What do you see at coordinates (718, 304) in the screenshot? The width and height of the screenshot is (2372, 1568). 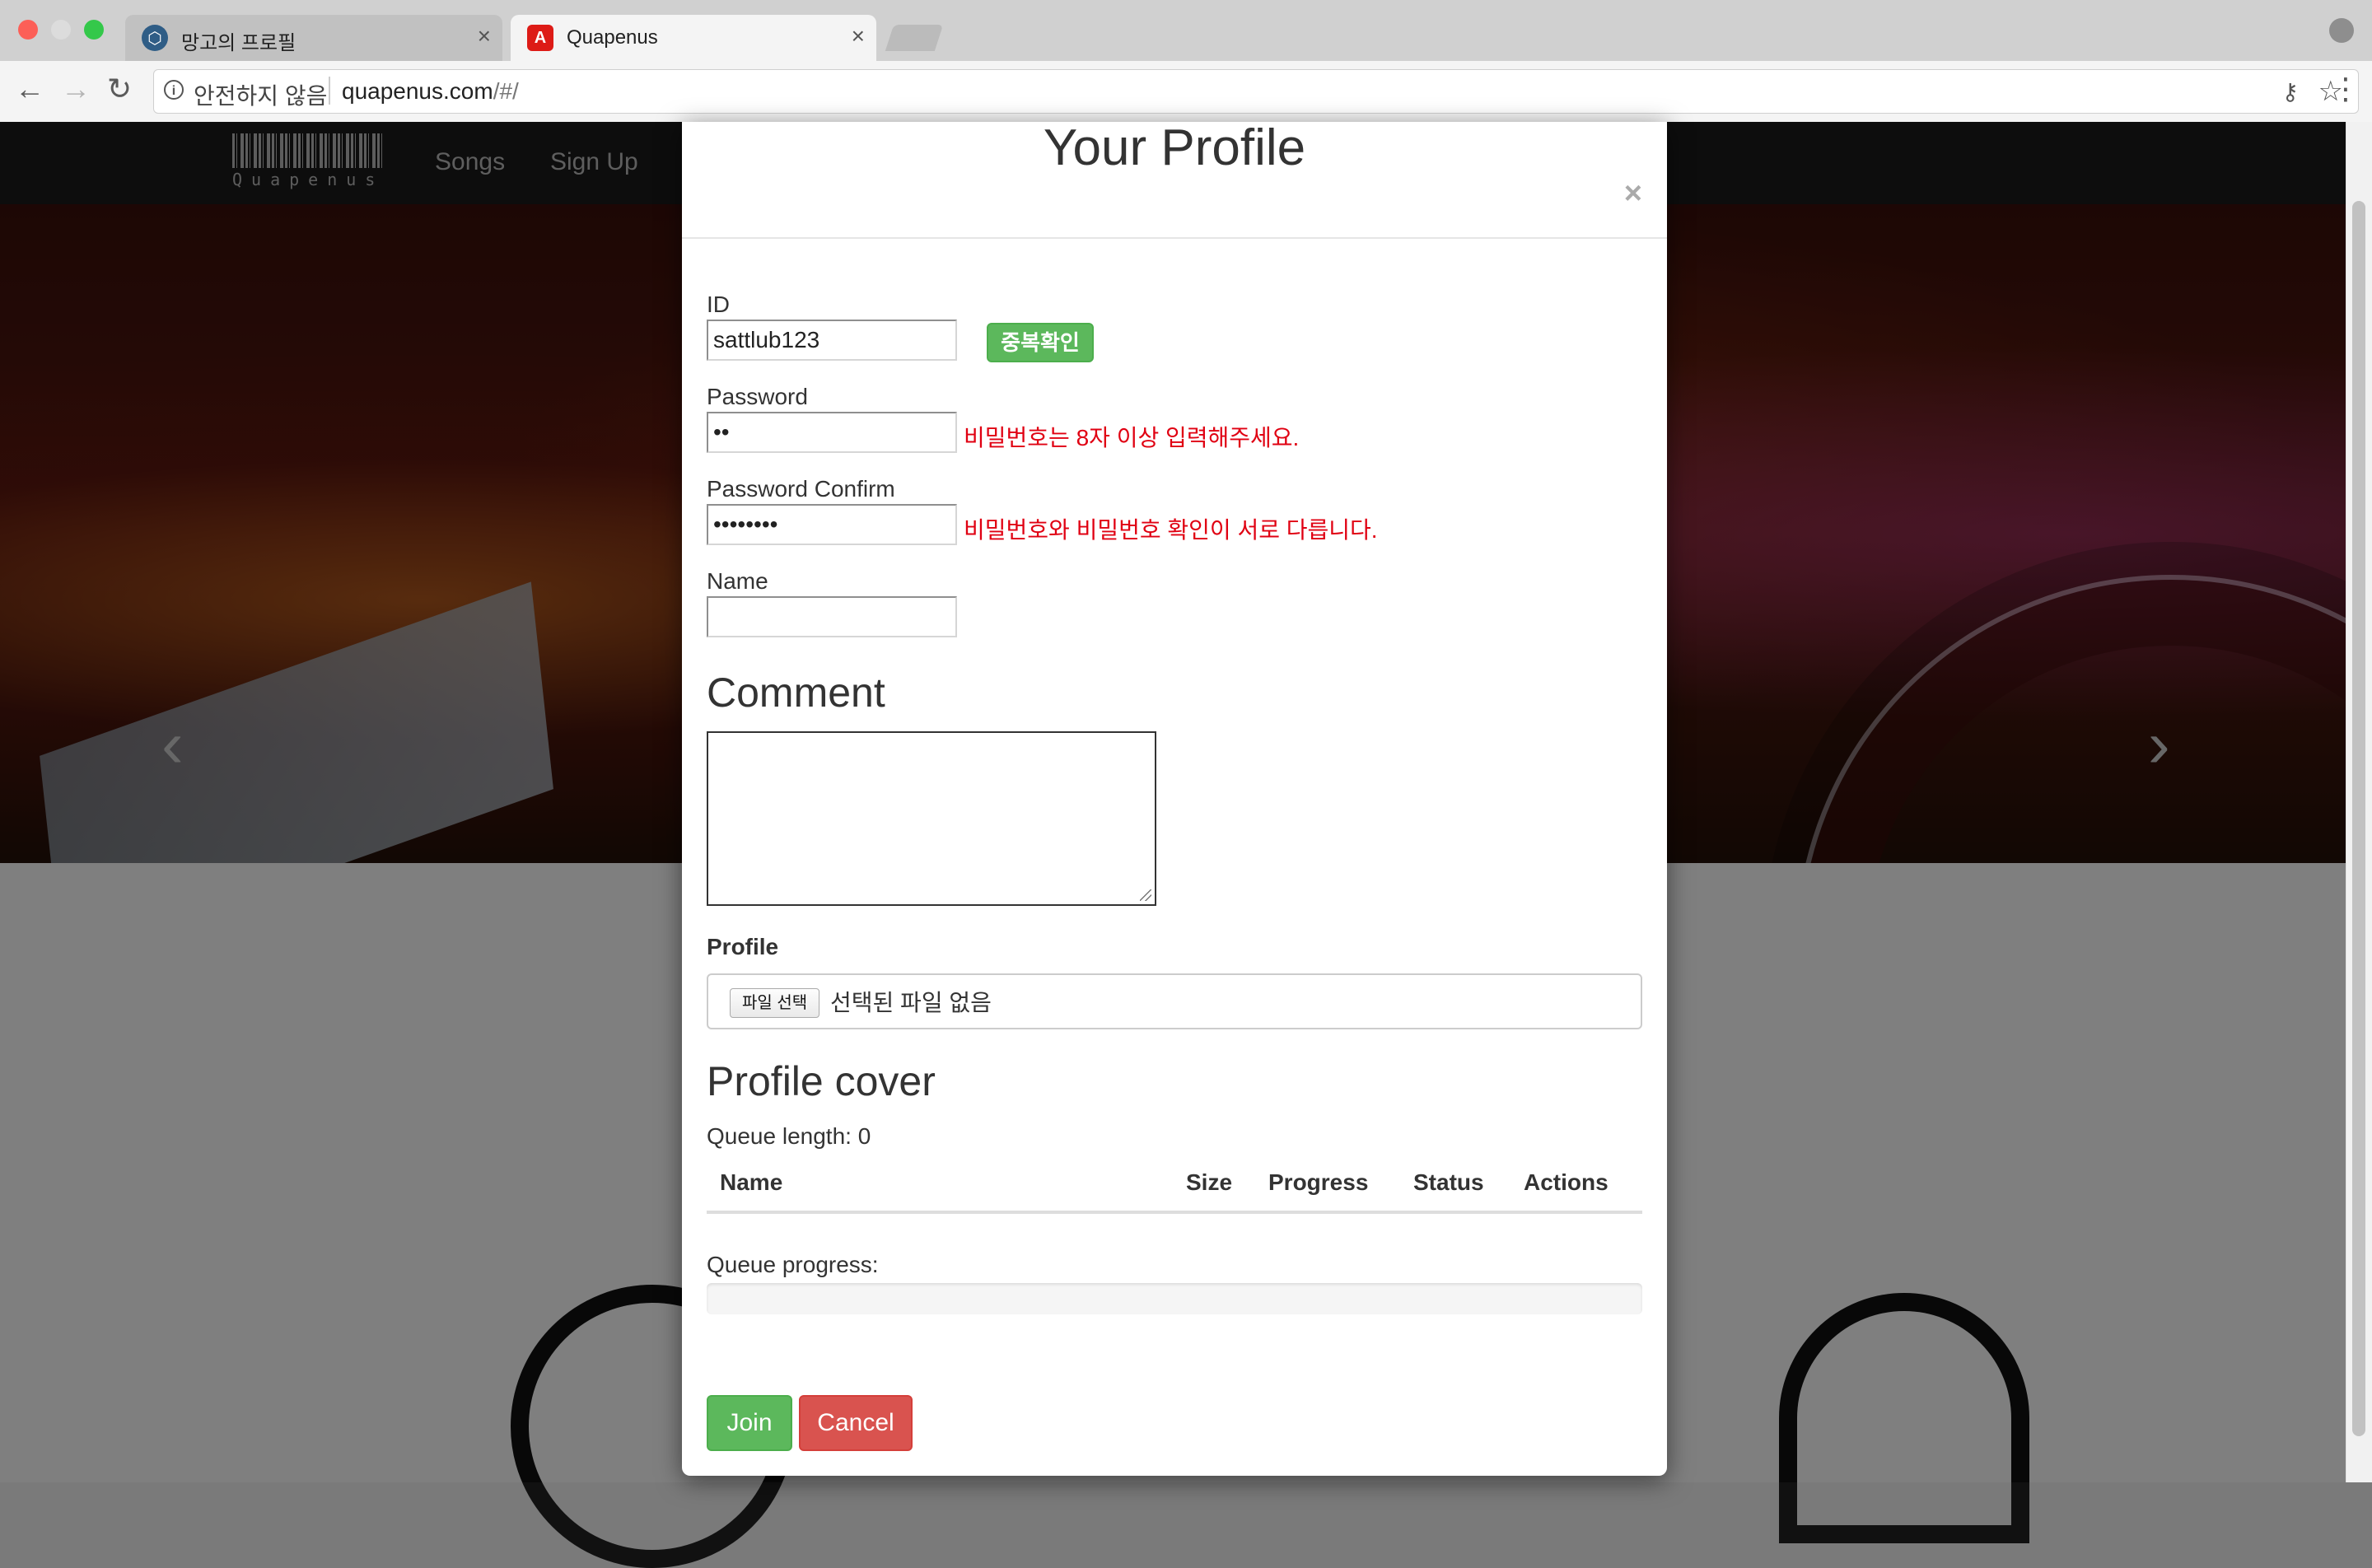 I see `id-label: ID` at bounding box center [718, 304].